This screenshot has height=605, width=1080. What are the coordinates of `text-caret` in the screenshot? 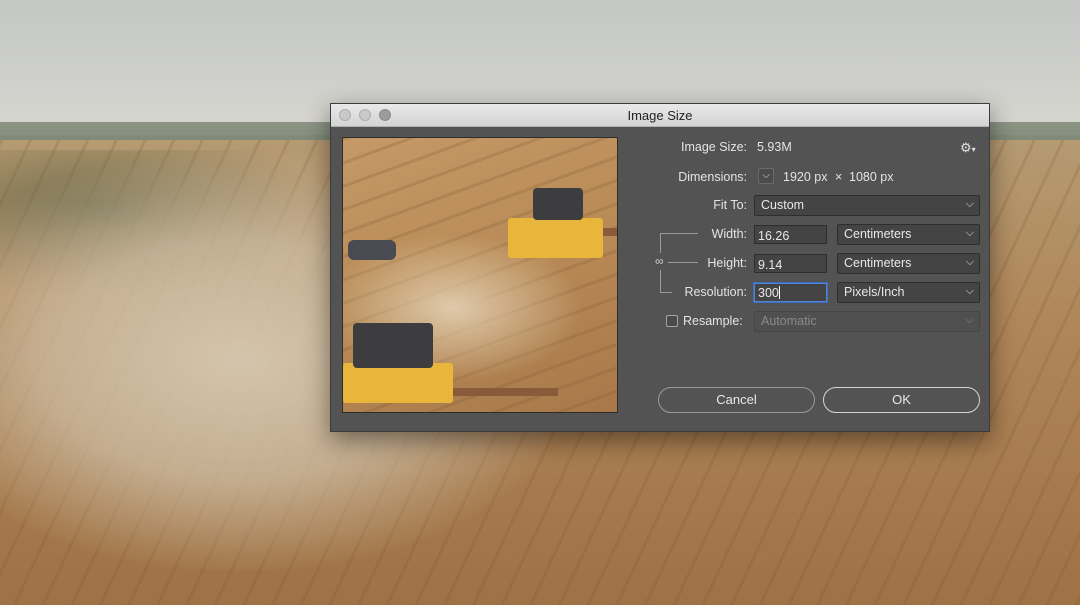 It's located at (779, 292).